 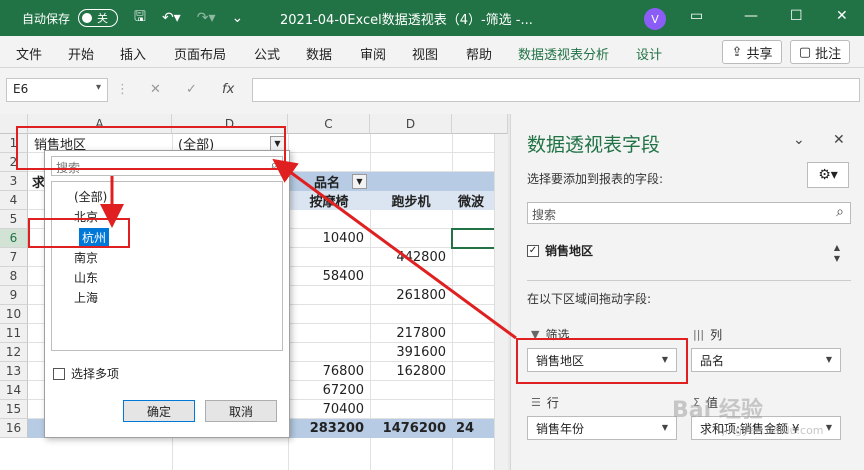 I want to click on row-area-field: 销售年份 ▼, so click(x=602, y=428).